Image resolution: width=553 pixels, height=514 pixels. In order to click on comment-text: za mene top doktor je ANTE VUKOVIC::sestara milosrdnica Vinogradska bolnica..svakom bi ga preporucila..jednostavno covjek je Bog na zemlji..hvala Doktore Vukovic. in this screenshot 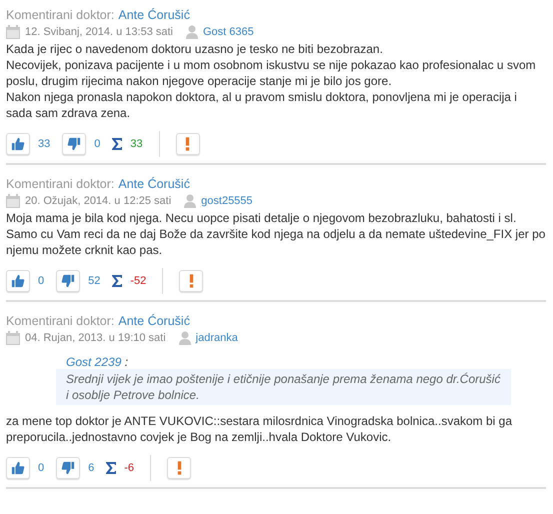, I will do `click(260, 429)`.